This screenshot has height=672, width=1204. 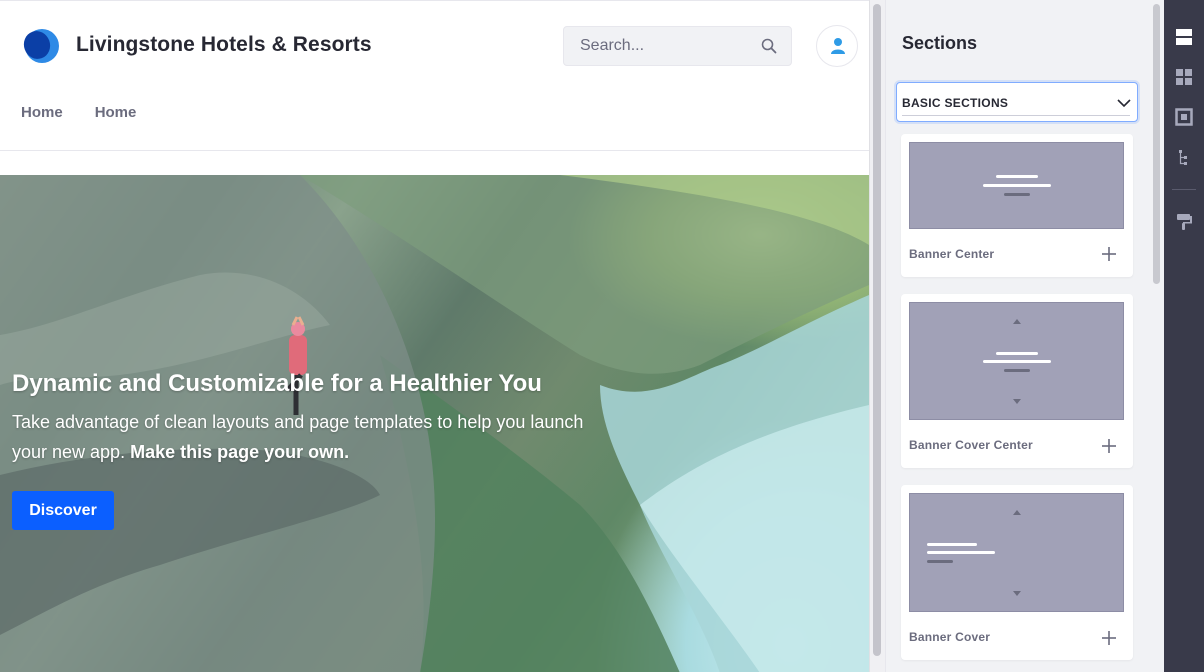 I want to click on section-collection-select: BASIC SECTIONS, so click(x=1017, y=102).